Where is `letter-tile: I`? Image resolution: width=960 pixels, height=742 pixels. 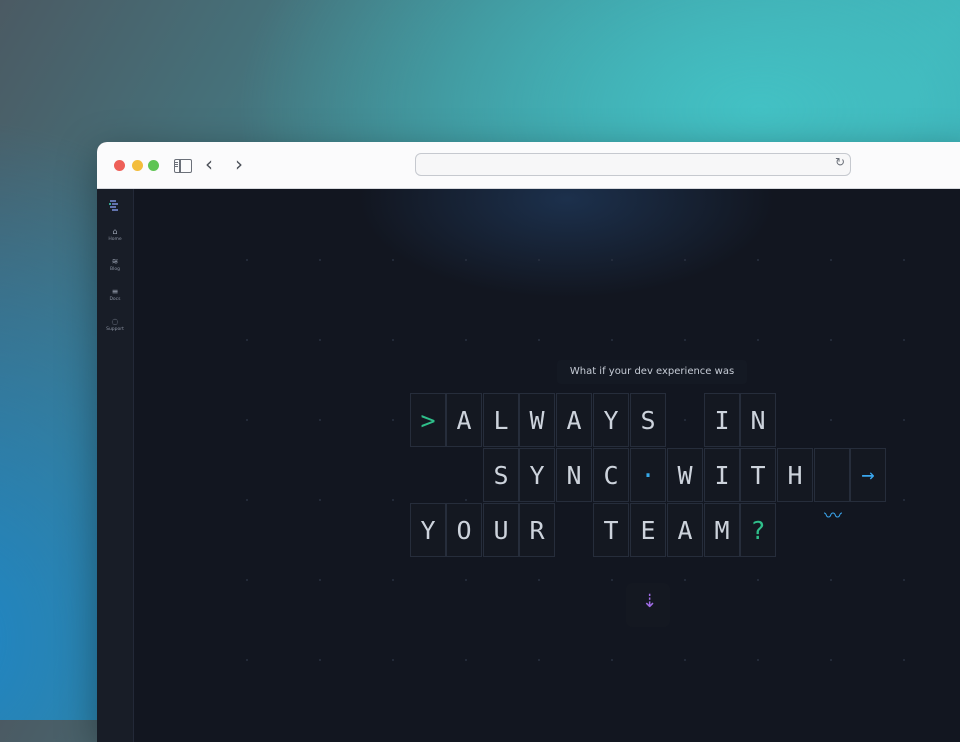 letter-tile: I is located at coordinates (722, 475).